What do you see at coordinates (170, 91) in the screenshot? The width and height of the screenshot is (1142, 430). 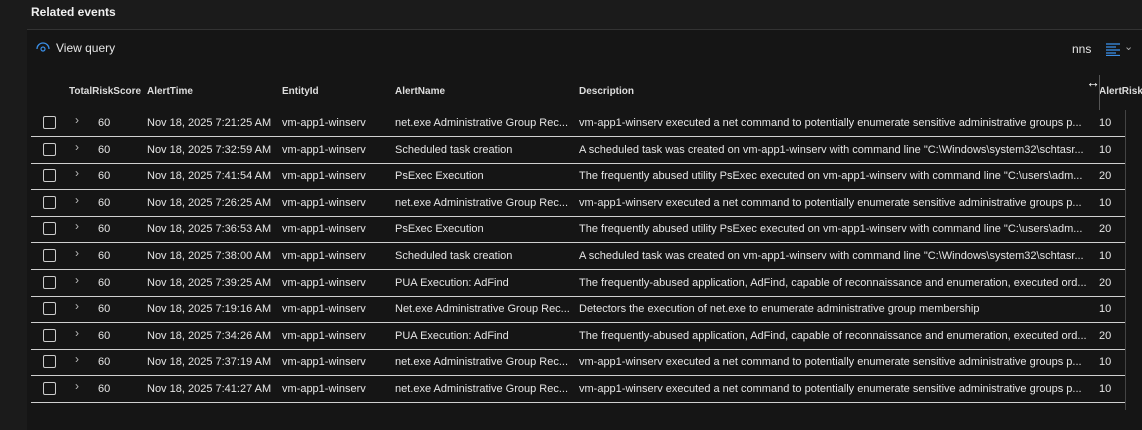 I see `column-header-alerttime: AlertTime` at bounding box center [170, 91].